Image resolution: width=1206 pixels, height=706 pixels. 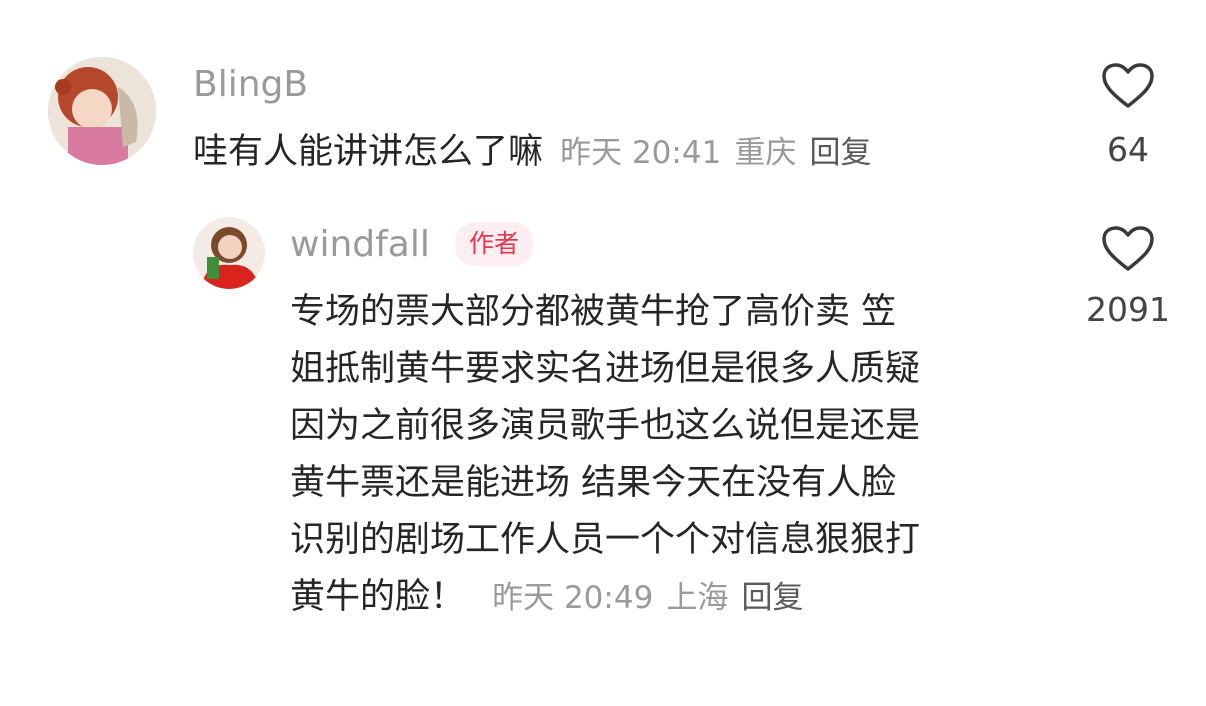 What do you see at coordinates (605, 540) in the screenshot?
I see `reply-text-line: 识别的剧场工作人员一个个对信息狠狠打` at bounding box center [605, 540].